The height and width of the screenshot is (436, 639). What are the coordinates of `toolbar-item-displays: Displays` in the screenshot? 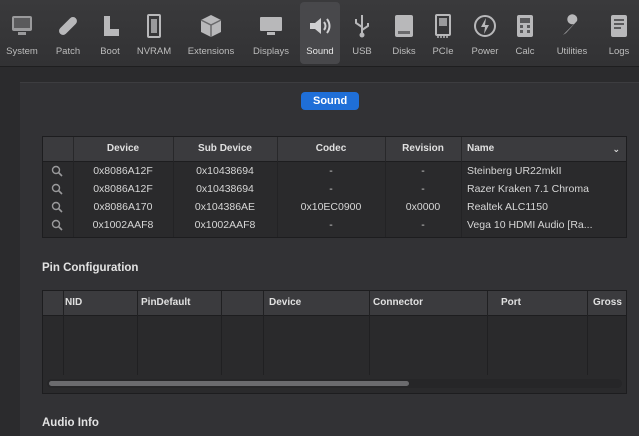 It's located at (271, 33).